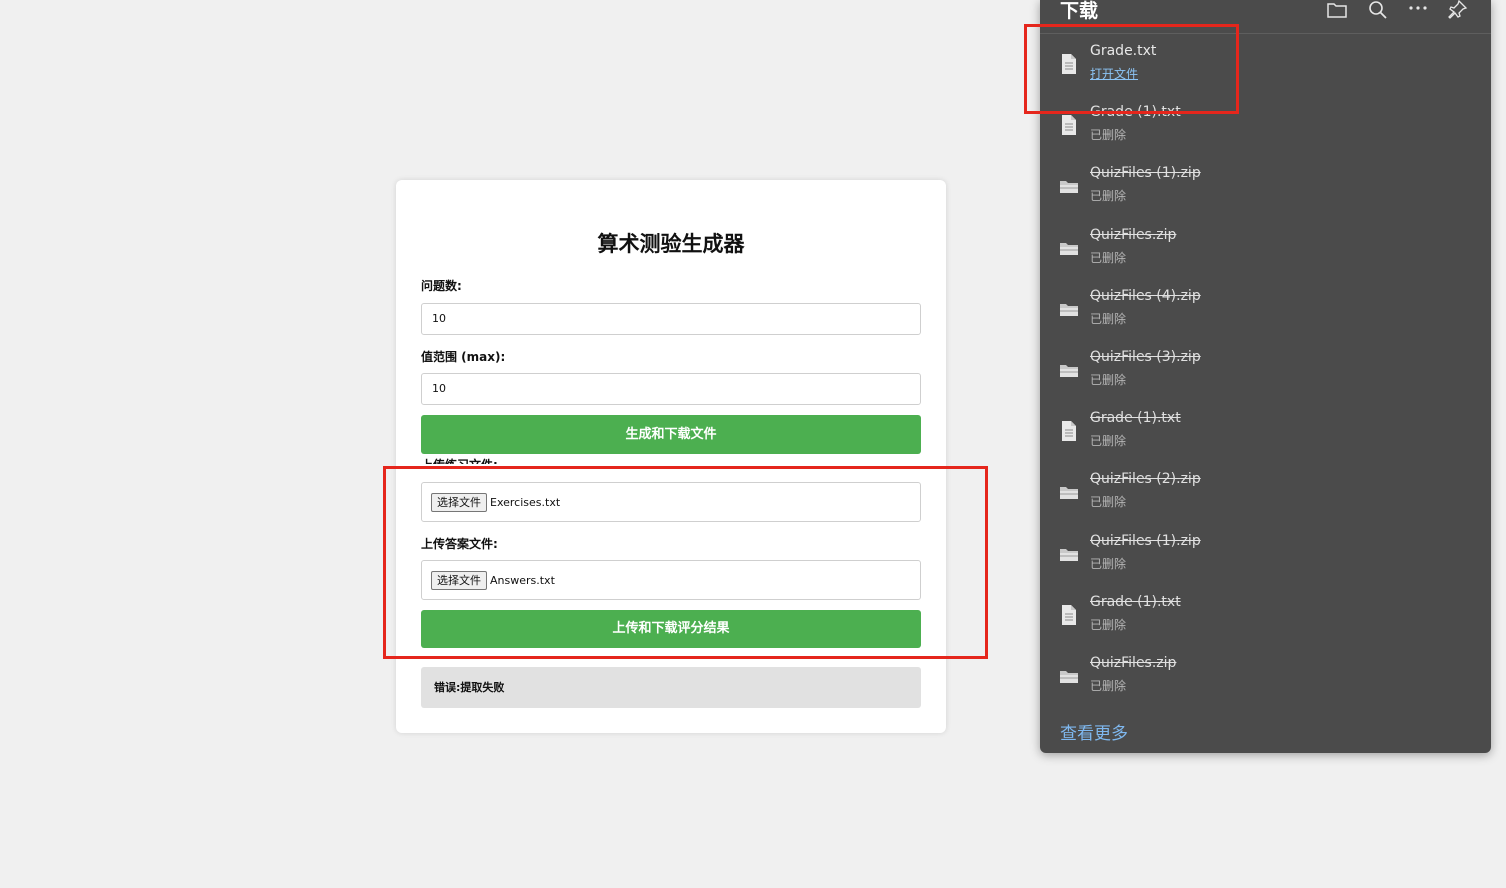 The width and height of the screenshot is (1506, 888). What do you see at coordinates (1265, 492) in the screenshot?
I see `download-item: QuizFiles (2).zip 已删除` at bounding box center [1265, 492].